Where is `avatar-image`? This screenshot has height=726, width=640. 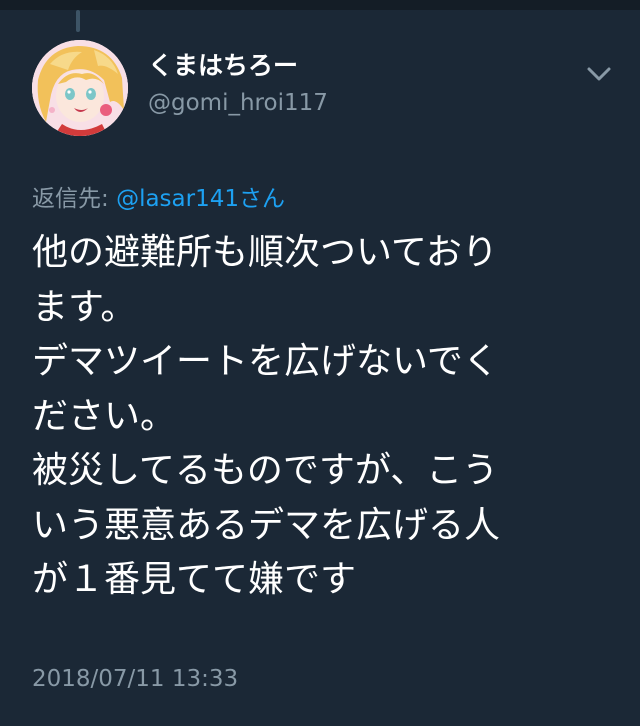
avatar-image is located at coordinates (80, 88).